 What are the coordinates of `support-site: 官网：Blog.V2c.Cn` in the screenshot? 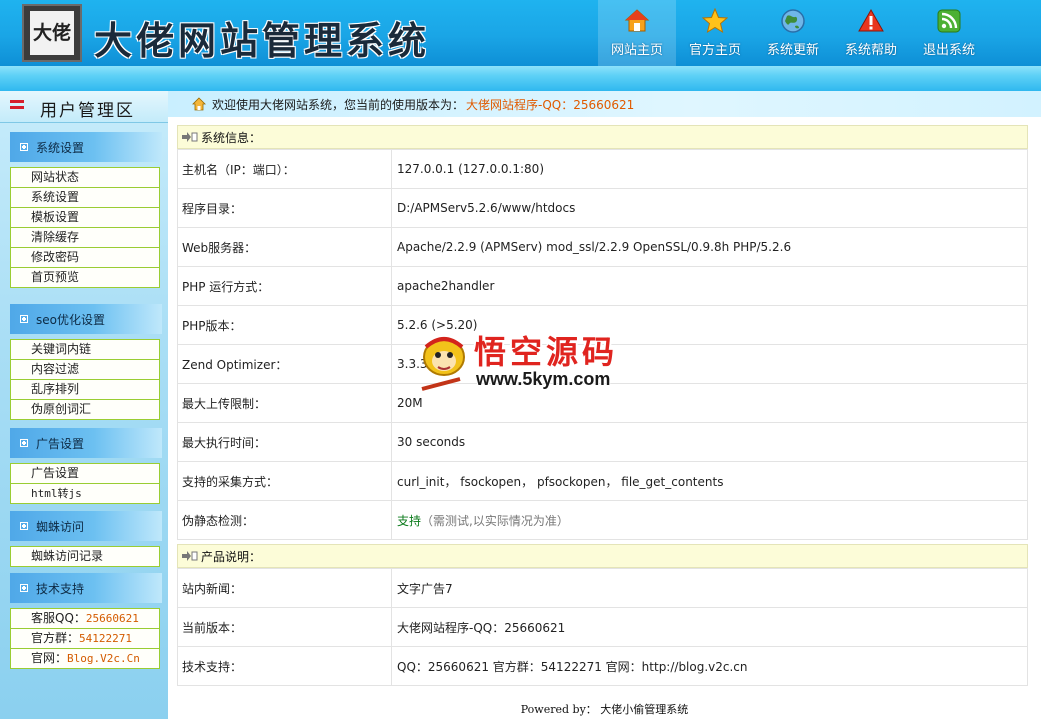 It's located at (85, 658).